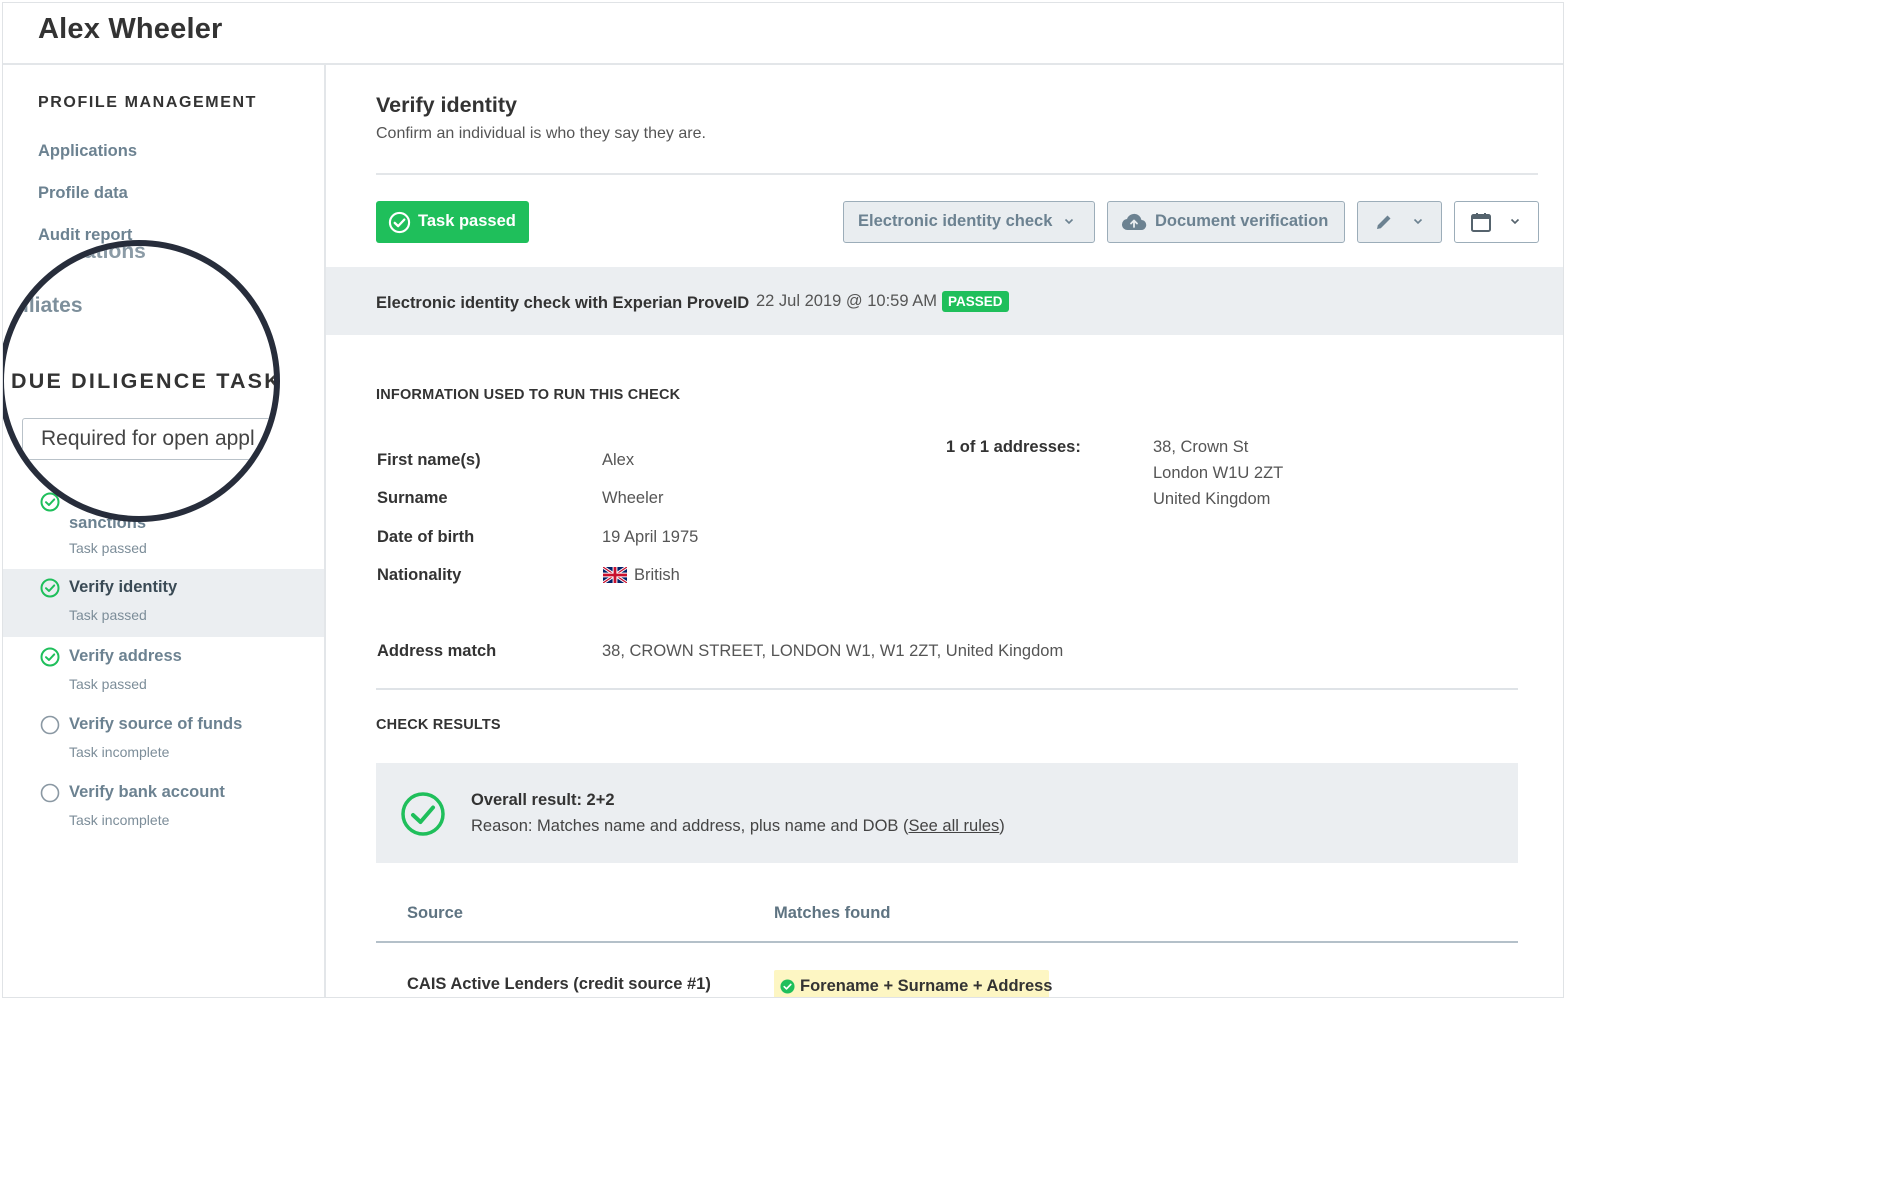 The height and width of the screenshot is (1199, 1879). Describe the element at coordinates (163, 672) in the screenshot. I see `sidebar-task-verify-address: Verify address Task passed` at that location.